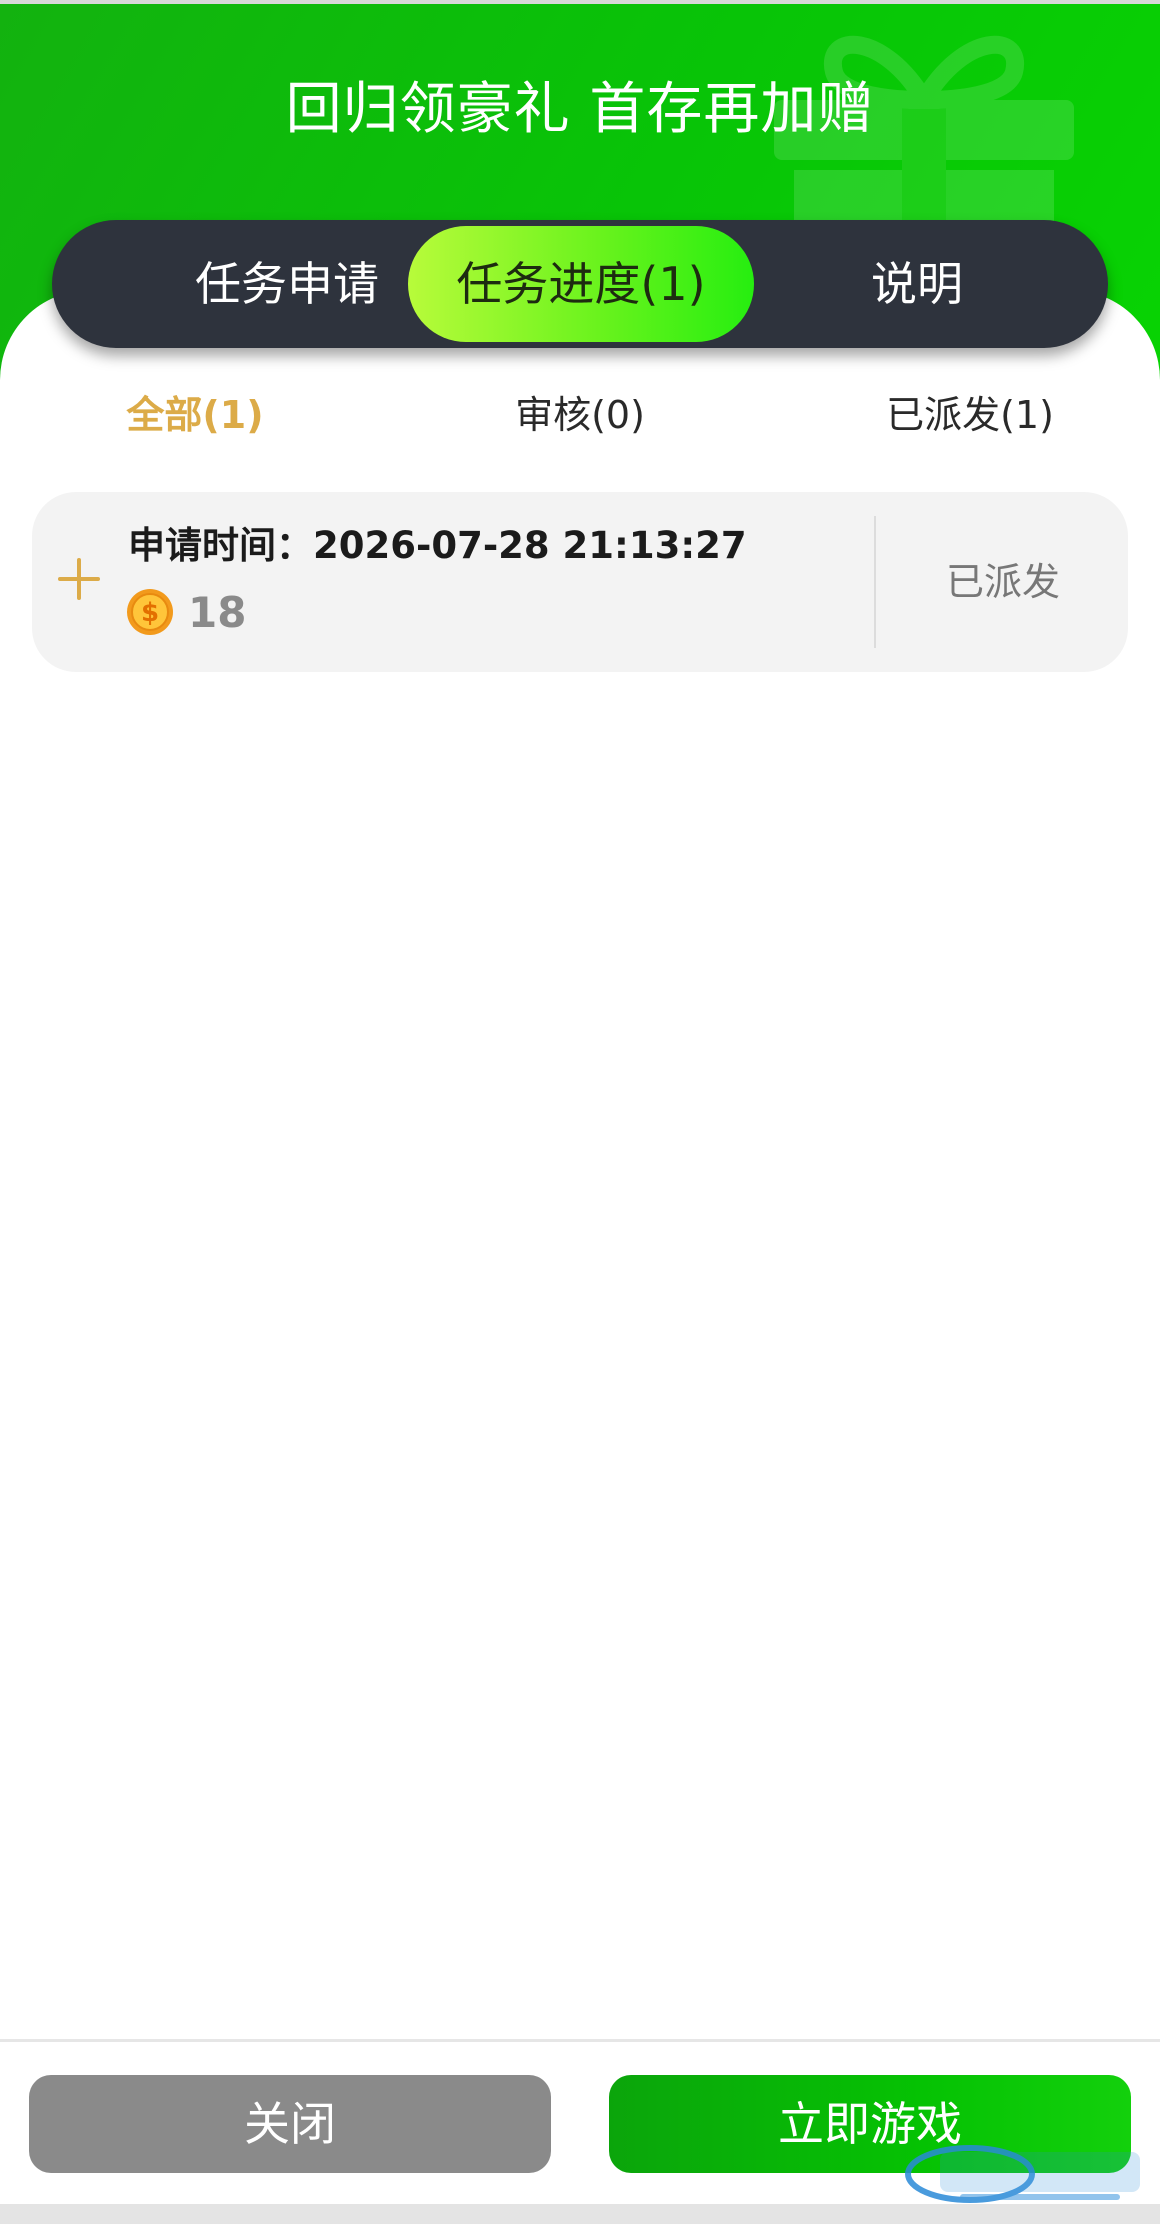 The width and height of the screenshot is (1160, 2224). I want to click on bottom-bar, so click(580, 2214).